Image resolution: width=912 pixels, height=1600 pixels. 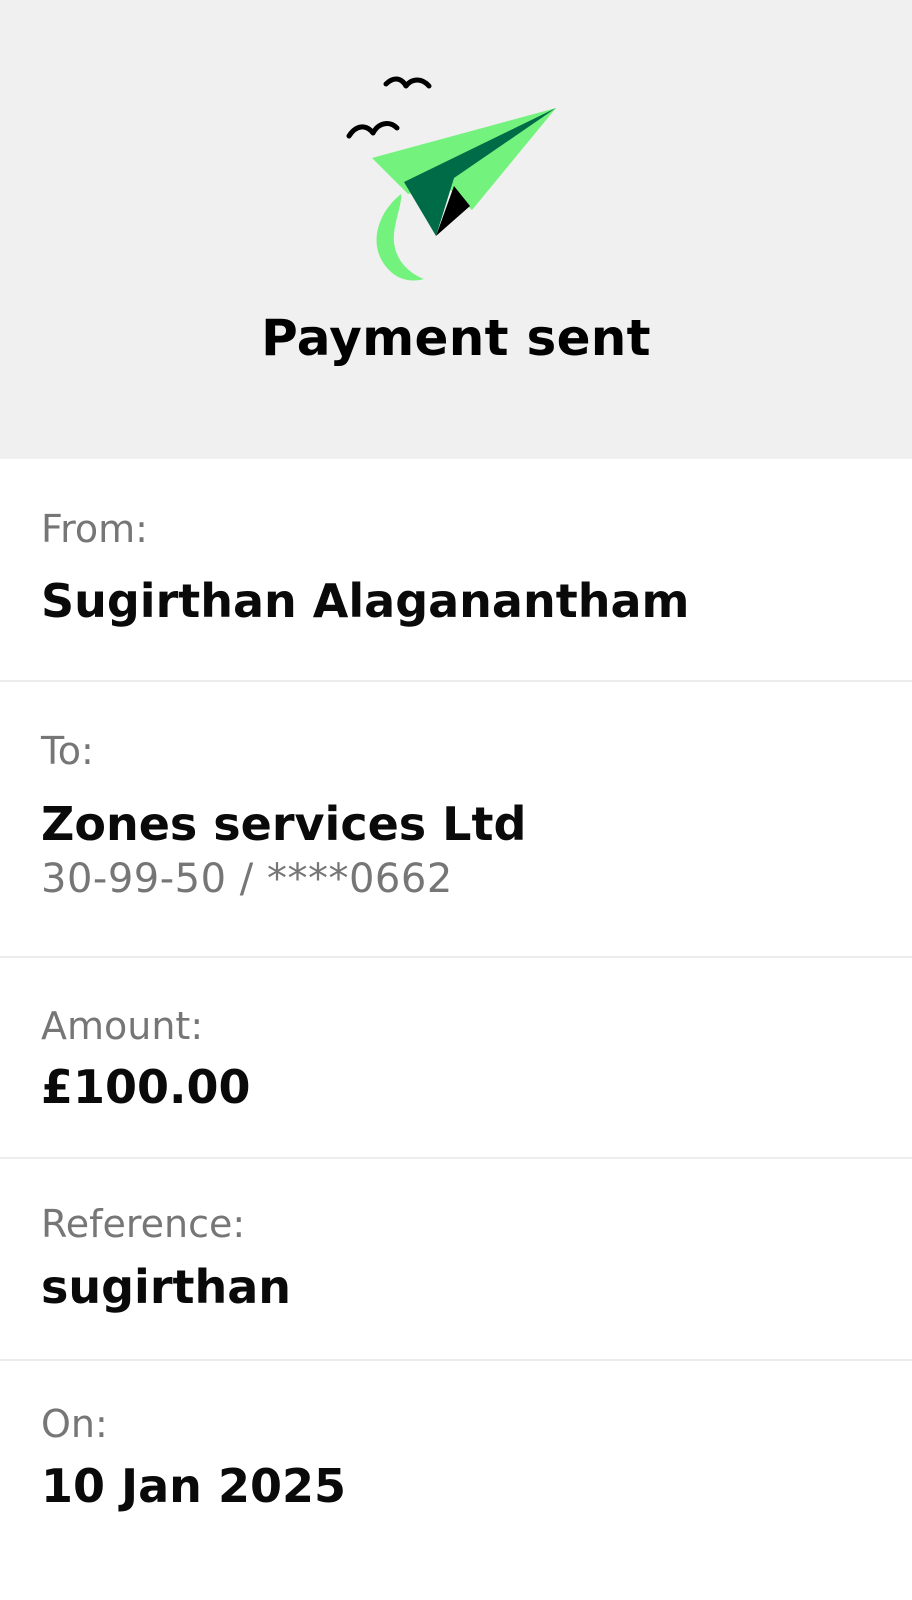 What do you see at coordinates (456, 570) in the screenshot?
I see `detail-row-from: From: Sugirthan Alaganantham` at bounding box center [456, 570].